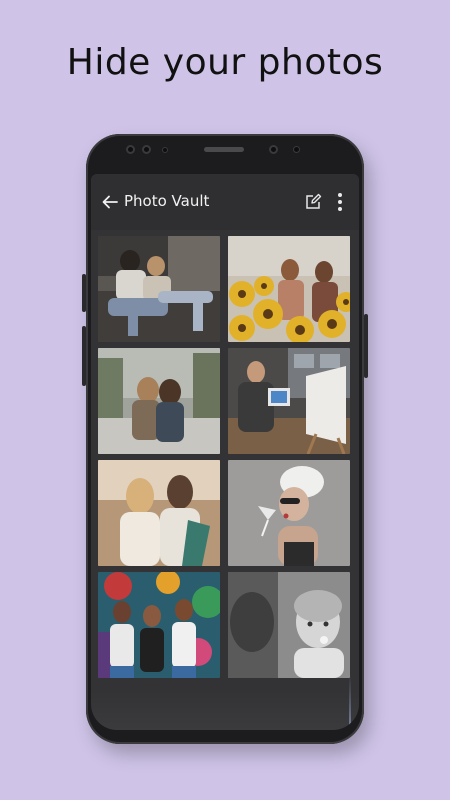 The image size is (450, 800). What do you see at coordinates (289, 289) in the screenshot?
I see `sunflowers-girls-photo` at bounding box center [289, 289].